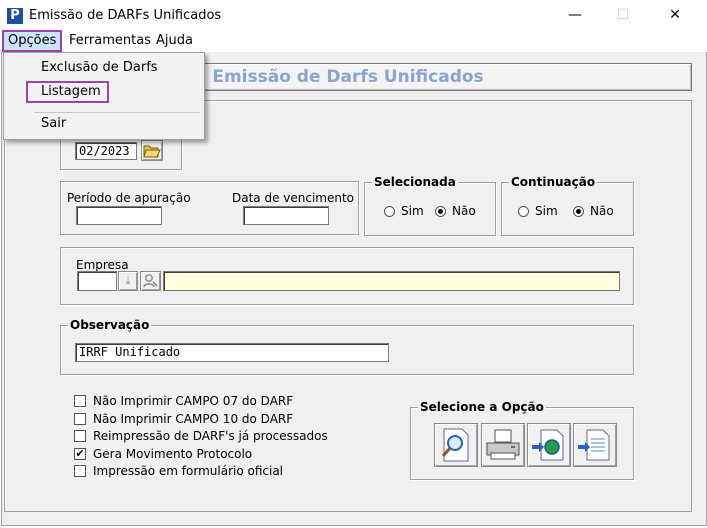  Describe the element at coordinates (104, 68) in the screenshot. I see `menu-item-exclusao-darfs: Exclusão de Darfs` at that location.